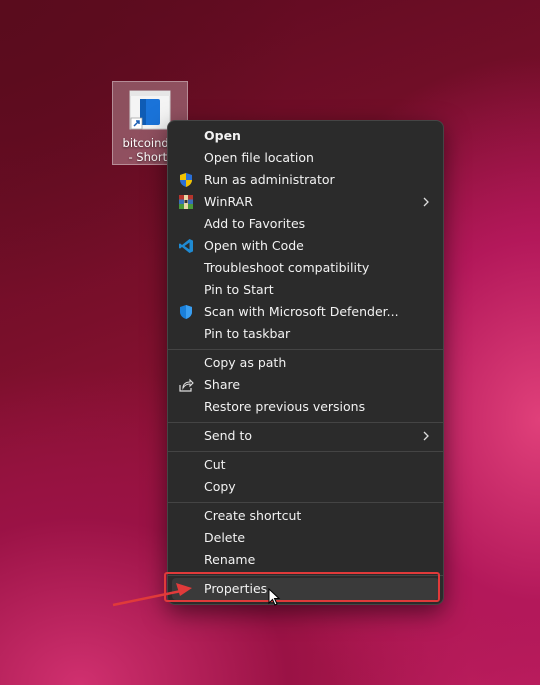  Describe the element at coordinates (152, 595) in the screenshot. I see `annotation-arrow-icon` at that location.